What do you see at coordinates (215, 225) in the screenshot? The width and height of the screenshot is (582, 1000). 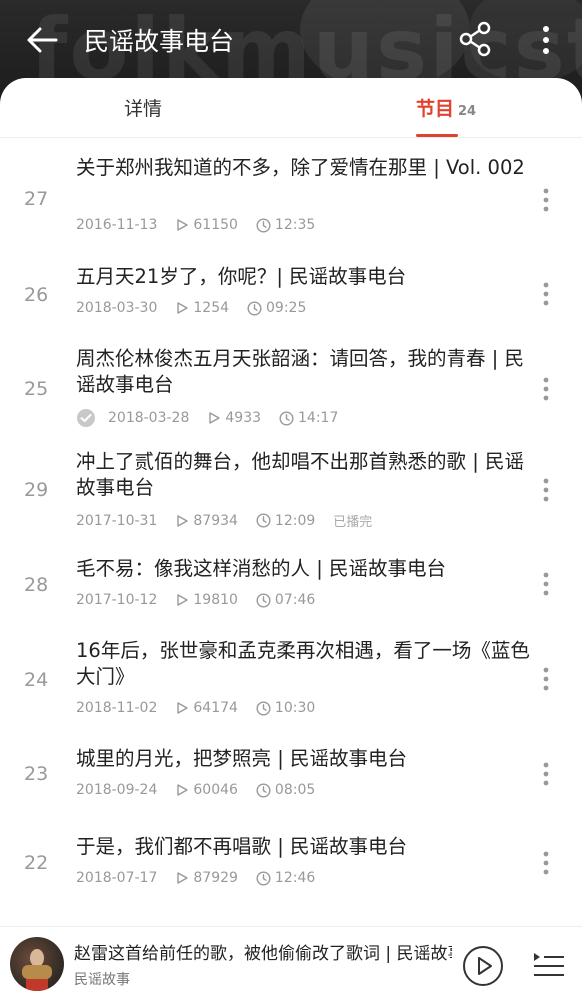 I see `episode-play-count-text: 61150` at bounding box center [215, 225].